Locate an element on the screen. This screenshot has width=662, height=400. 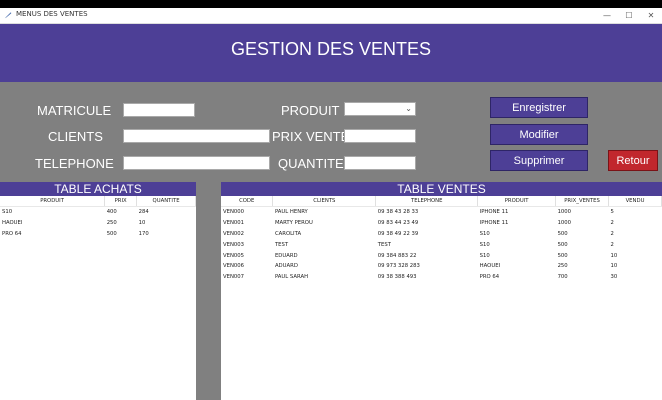
table-cell: VEN002 is located at coordinates (234, 233).